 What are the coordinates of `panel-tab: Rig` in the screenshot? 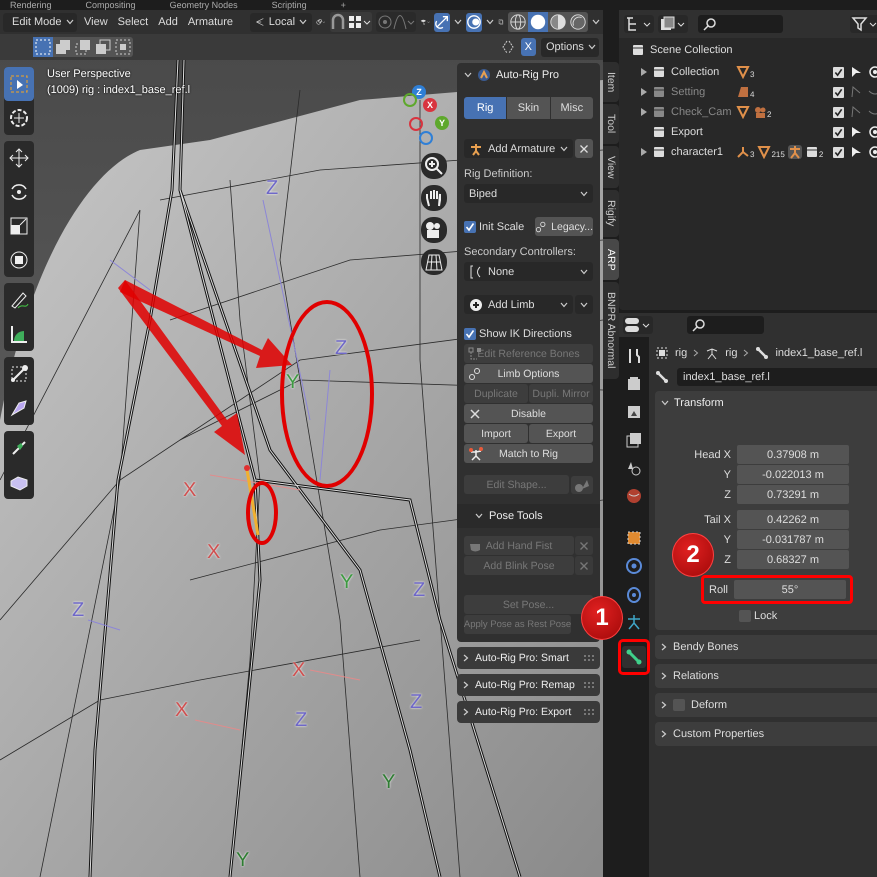 It's located at (485, 108).